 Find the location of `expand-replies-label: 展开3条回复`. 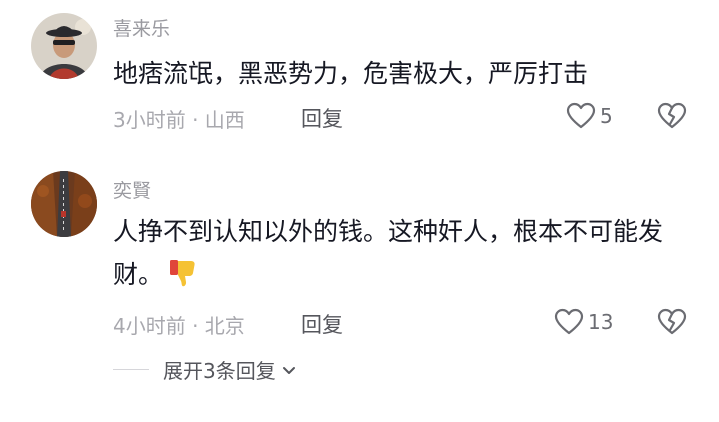

expand-replies-label: 展开3条回复 is located at coordinates (219, 371).